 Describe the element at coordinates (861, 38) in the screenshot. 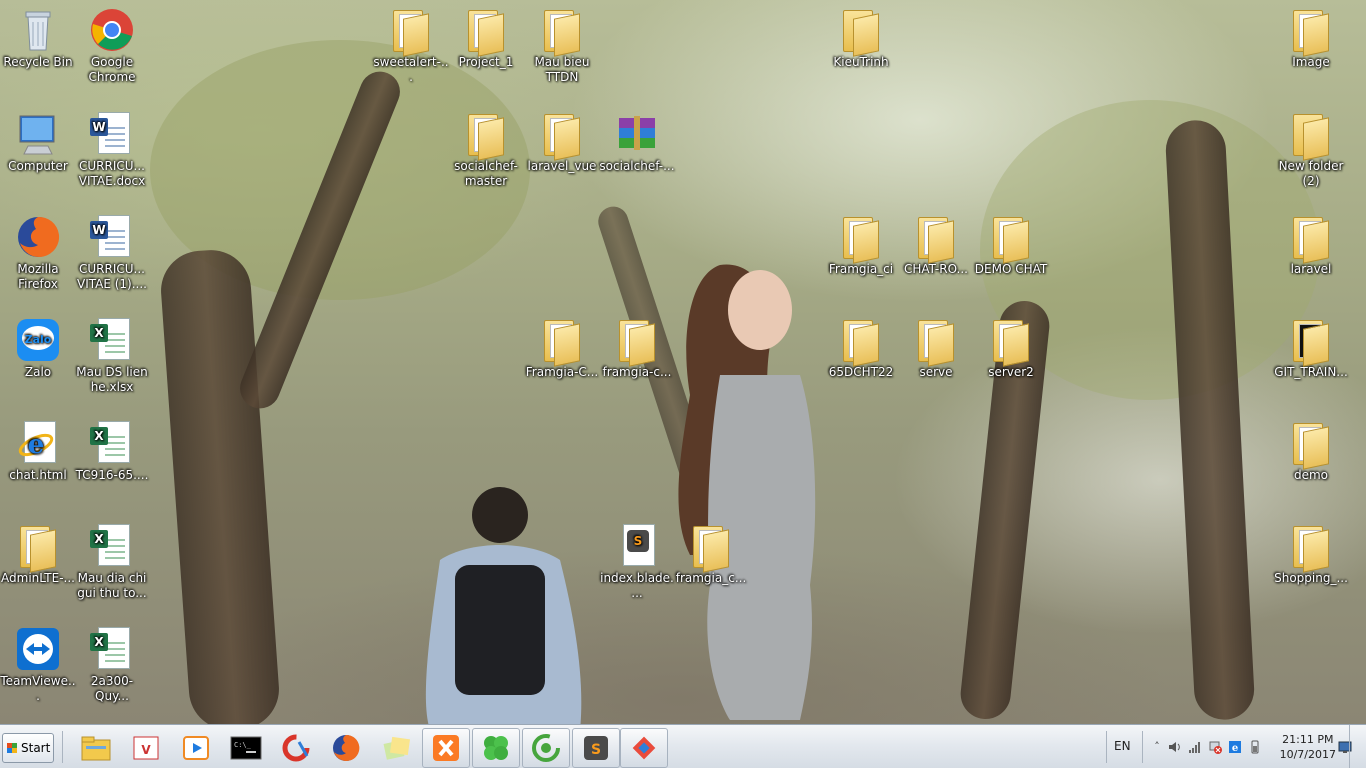

I see `desktop-icon-folder: KieuTrinh` at that location.